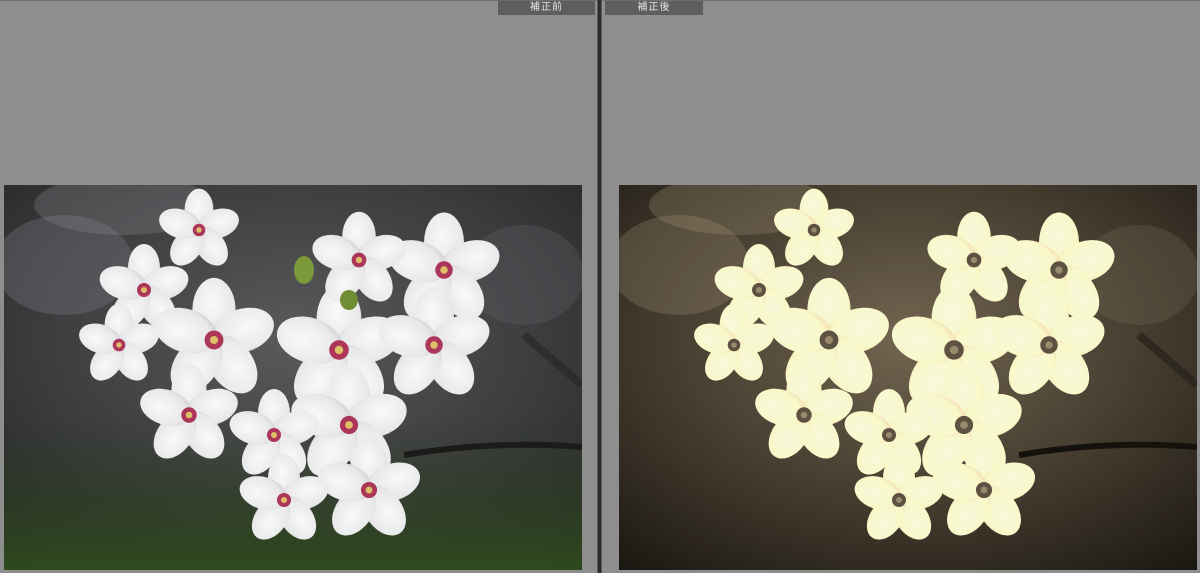 This screenshot has height=573, width=1200. I want to click on before-label: 補正前, so click(546, 8).